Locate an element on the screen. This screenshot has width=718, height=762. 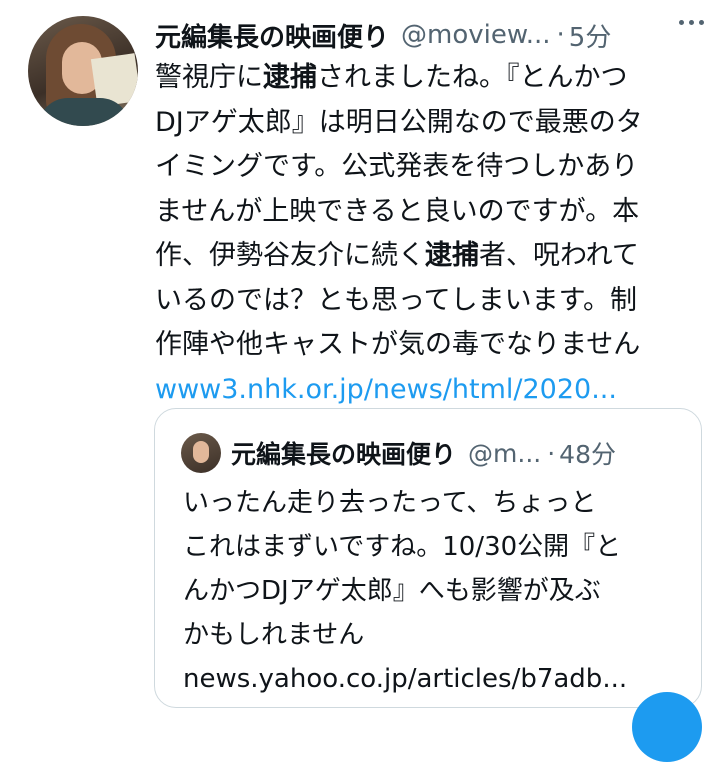
tweet-line: いるのでは？とも思ってしまいます。制 is located at coordinates (427, 301).